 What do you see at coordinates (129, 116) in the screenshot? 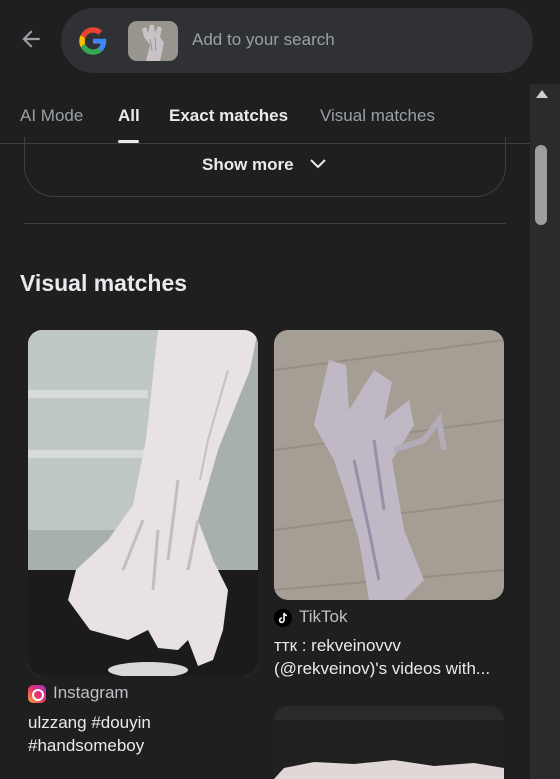
I see `tab-all: All` at bounding box center [129, 116].